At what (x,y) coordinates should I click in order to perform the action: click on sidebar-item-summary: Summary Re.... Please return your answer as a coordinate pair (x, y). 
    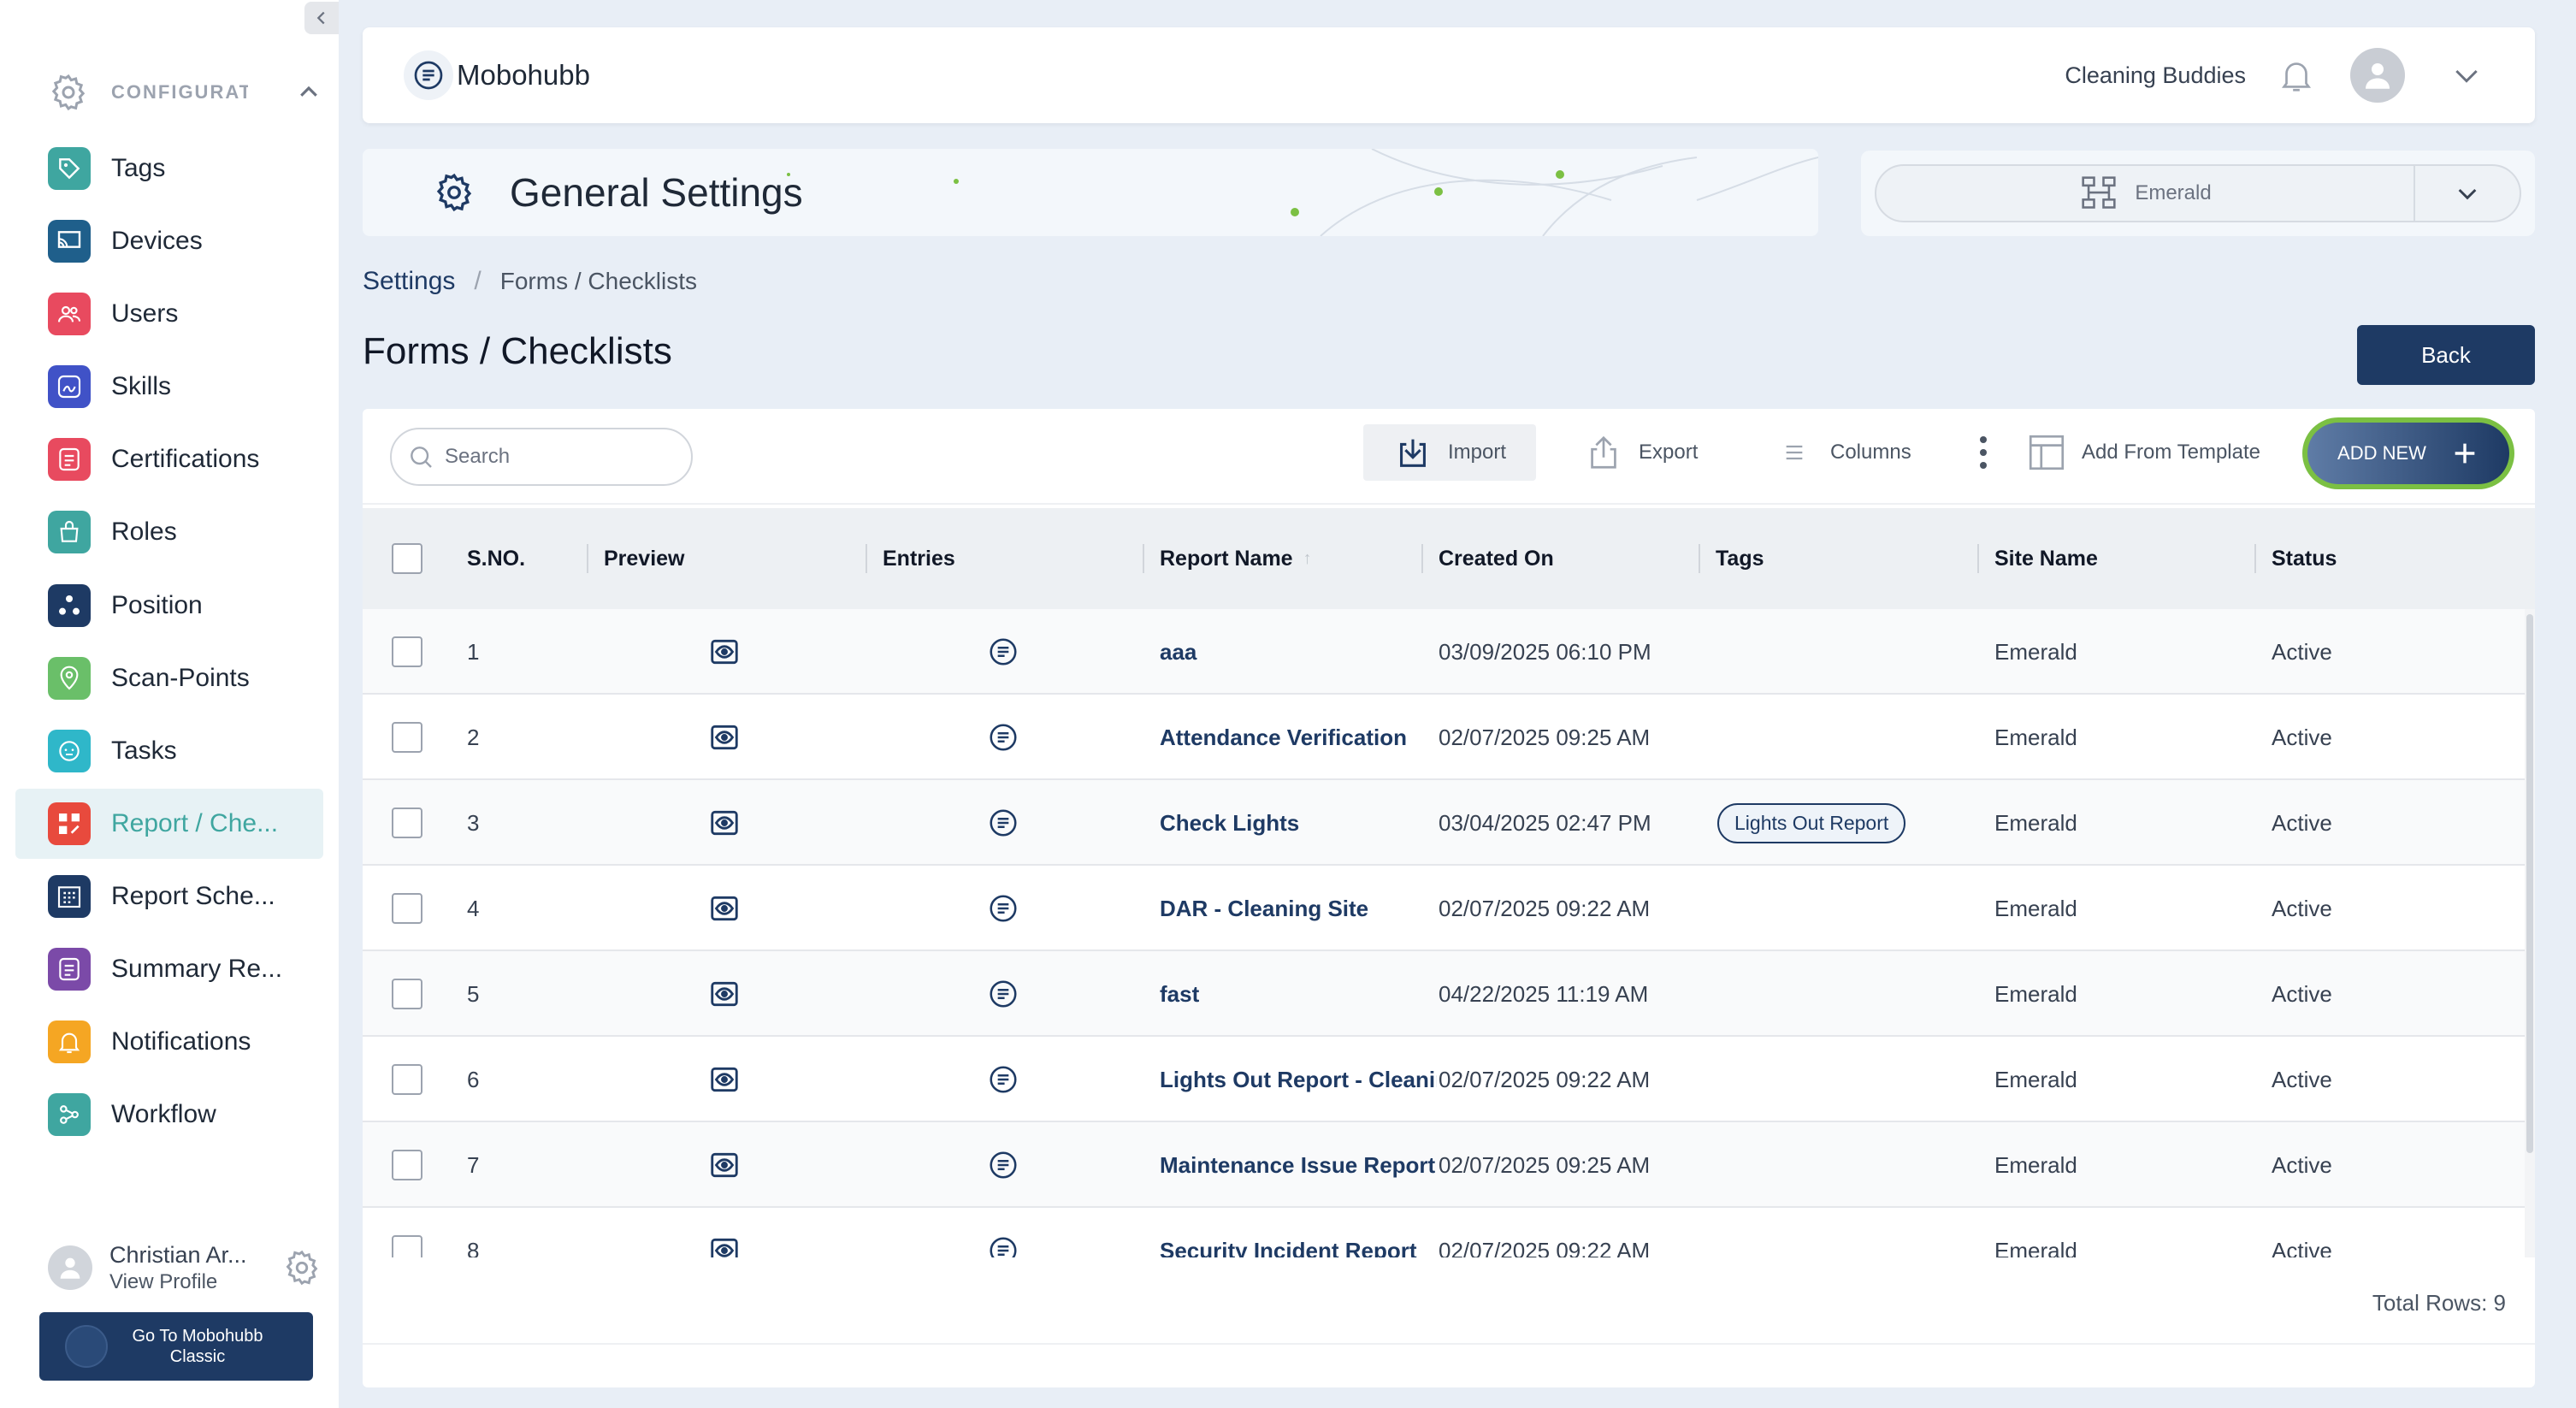
    Looking at the image, I should click on (169, 969).